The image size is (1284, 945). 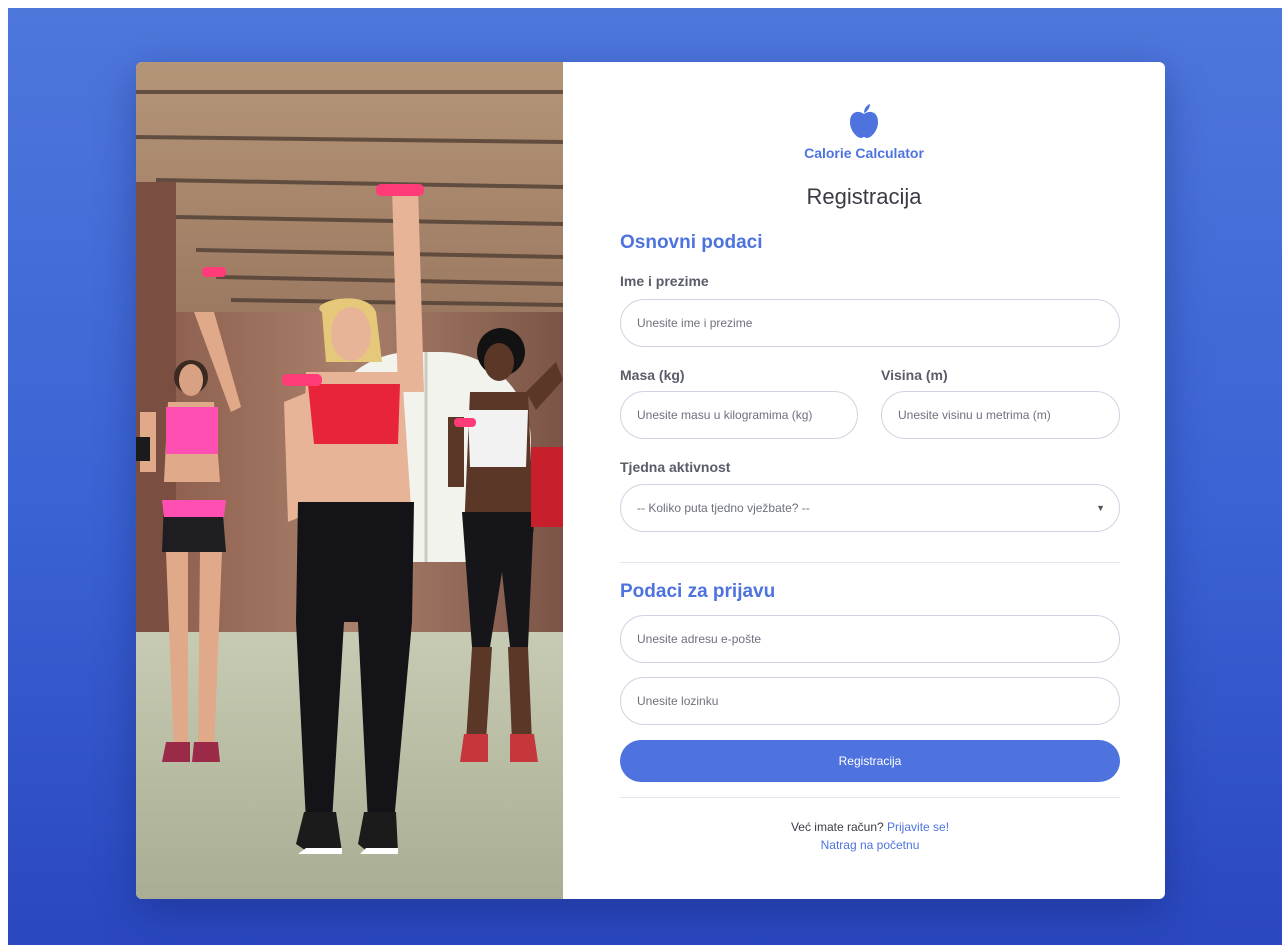 What do you see at coordinates (864, 153) in the screenshot?
I see `brand-name: Calorie Calculator` at bounding box center [864, 153].